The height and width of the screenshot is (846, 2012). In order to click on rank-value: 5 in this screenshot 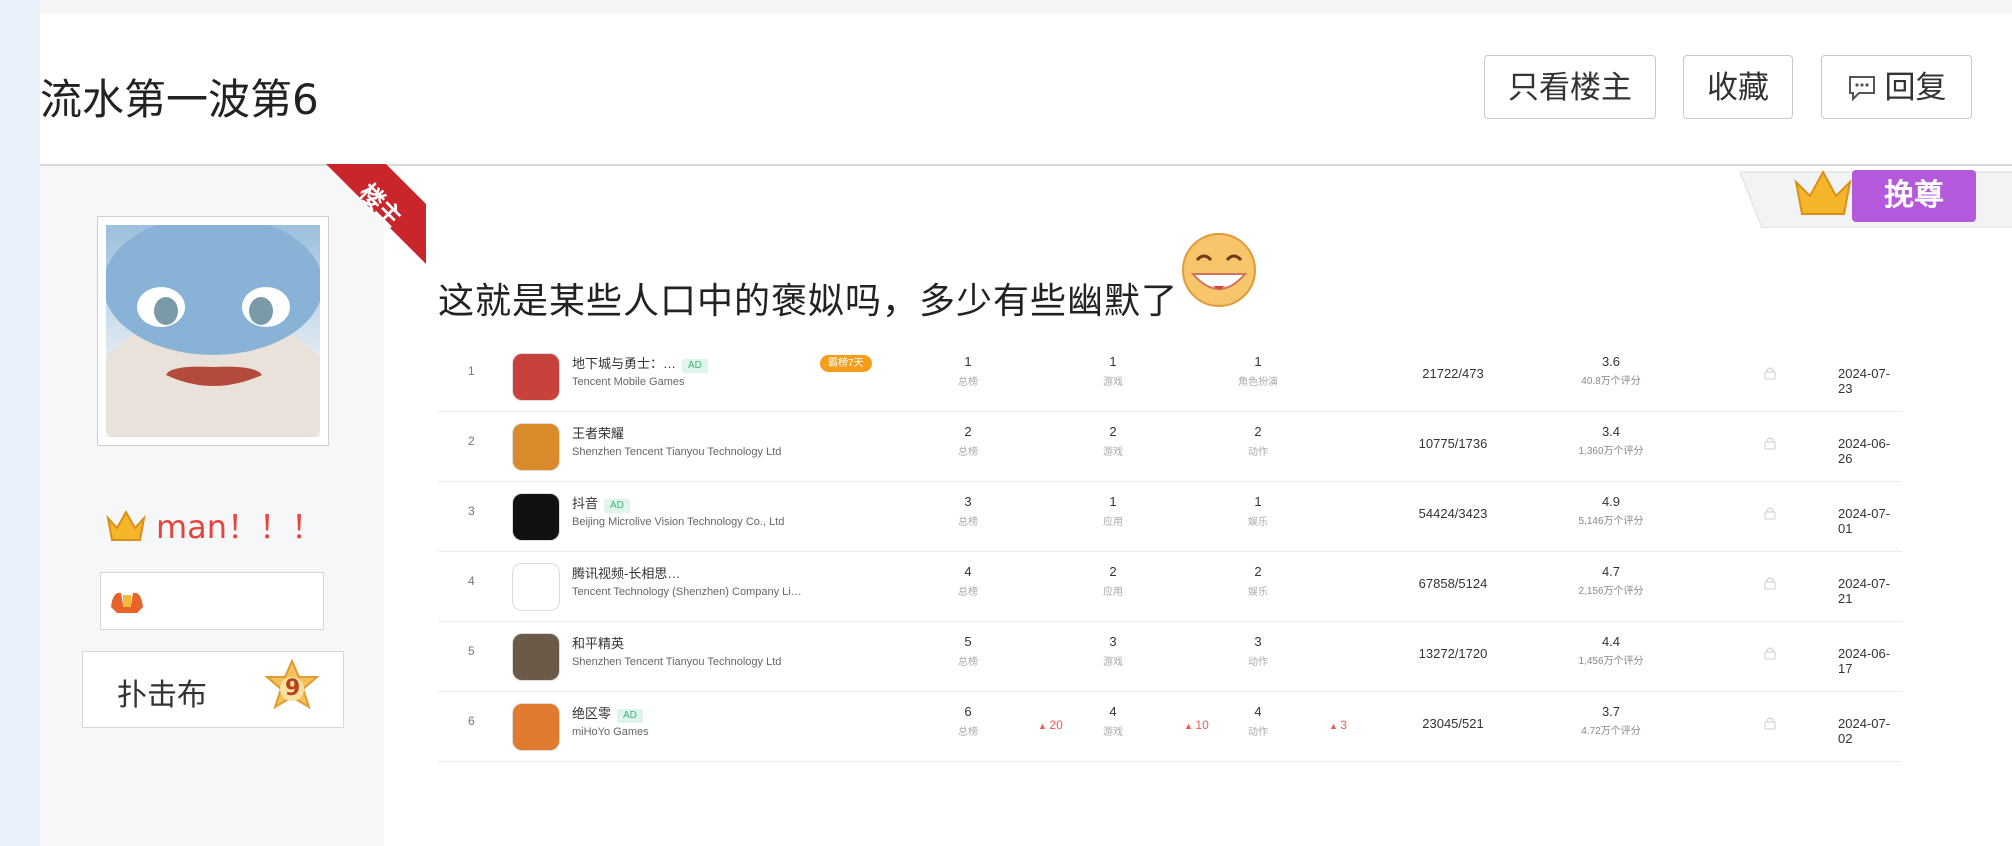, I will do `click(968, 641)`.